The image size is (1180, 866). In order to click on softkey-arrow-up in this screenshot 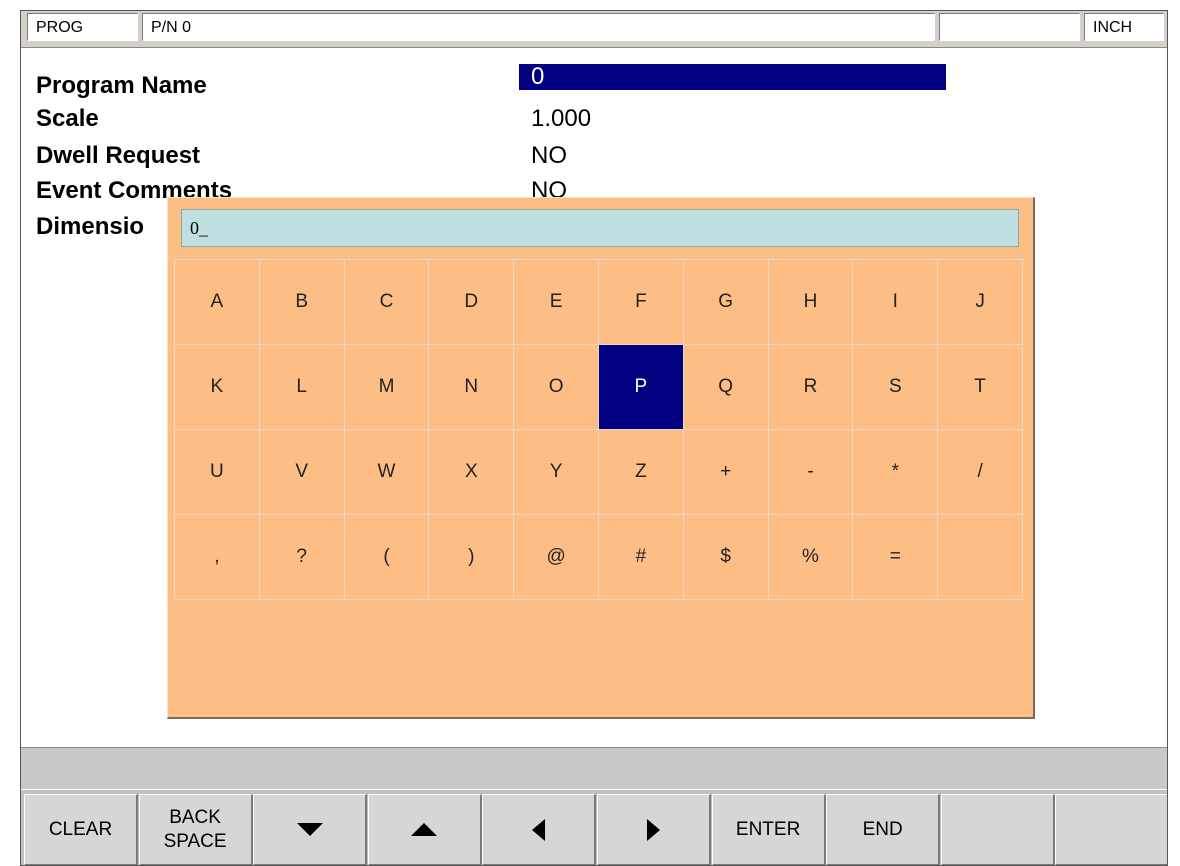, I will do `click(424, 829)`.